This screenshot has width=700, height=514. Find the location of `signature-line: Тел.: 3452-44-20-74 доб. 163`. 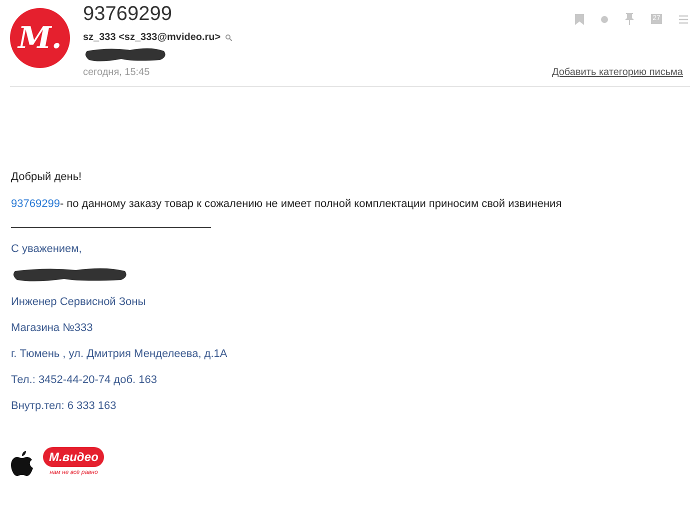

signature-line: Тел.: 3452-44-20-74 доб. 163 is located at coordinates (84, 380).